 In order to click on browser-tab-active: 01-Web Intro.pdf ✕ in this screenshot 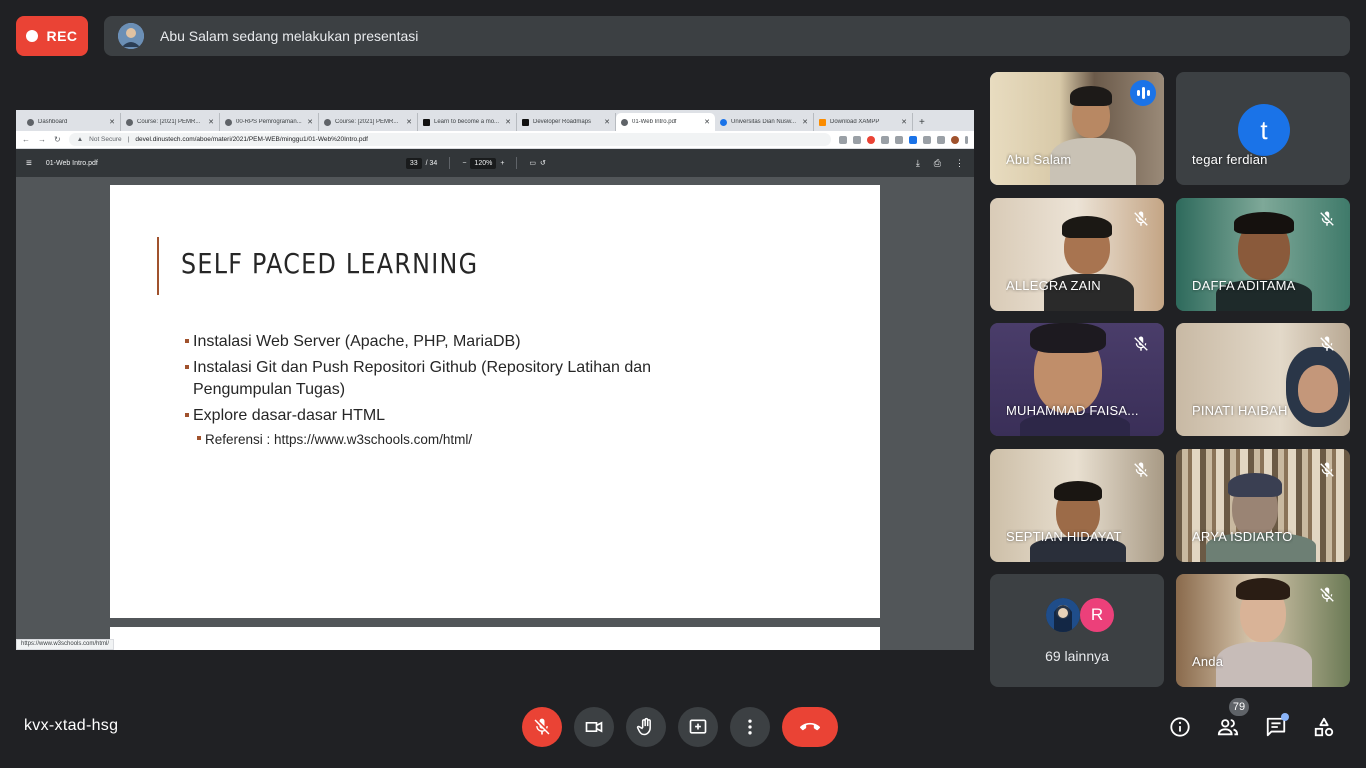, I will do `click(665, 122)`.